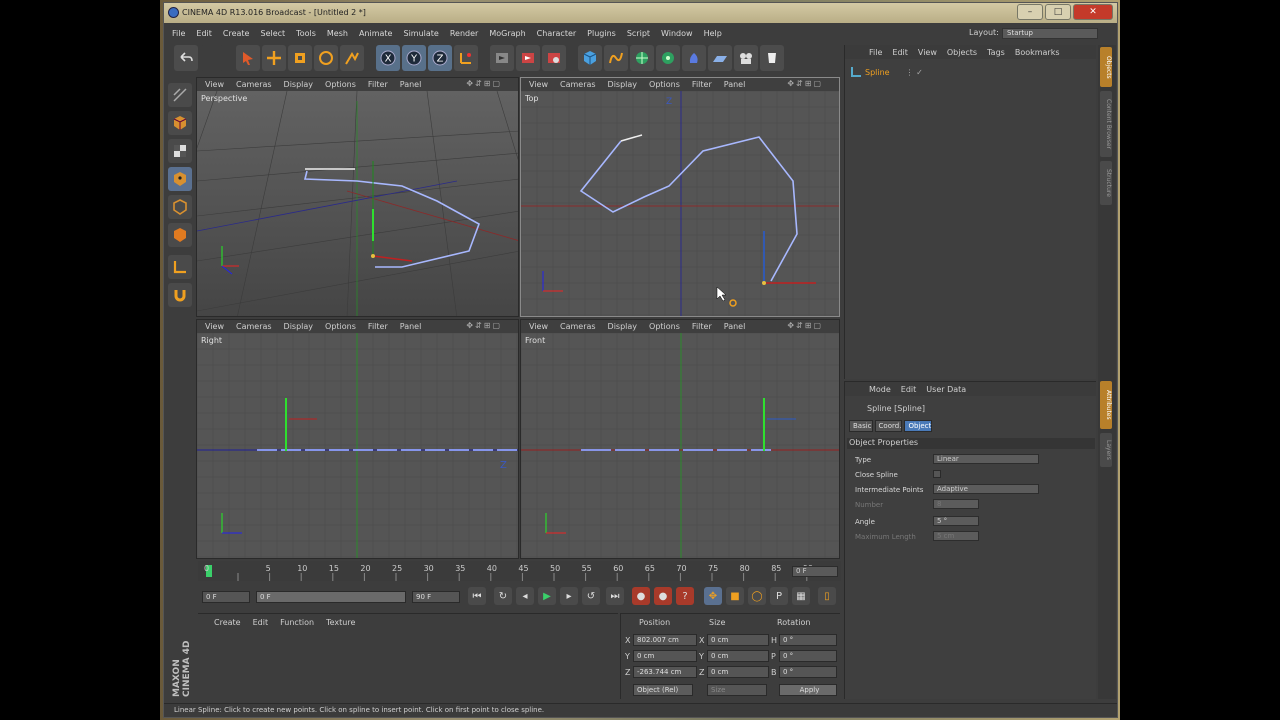  I want to click on subdivision-icon, so click(642, 58).